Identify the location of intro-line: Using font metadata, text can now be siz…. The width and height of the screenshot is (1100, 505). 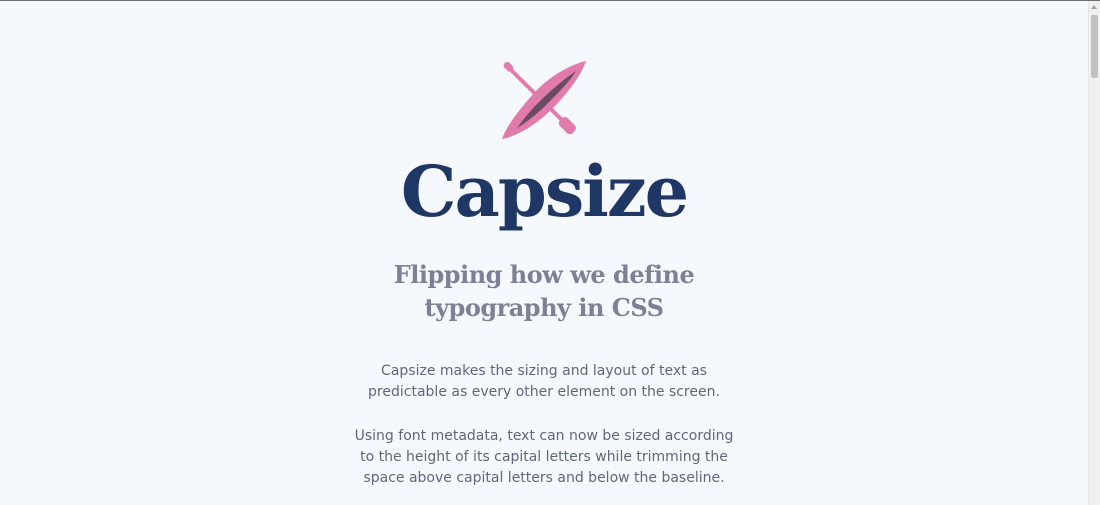
(544, 436).